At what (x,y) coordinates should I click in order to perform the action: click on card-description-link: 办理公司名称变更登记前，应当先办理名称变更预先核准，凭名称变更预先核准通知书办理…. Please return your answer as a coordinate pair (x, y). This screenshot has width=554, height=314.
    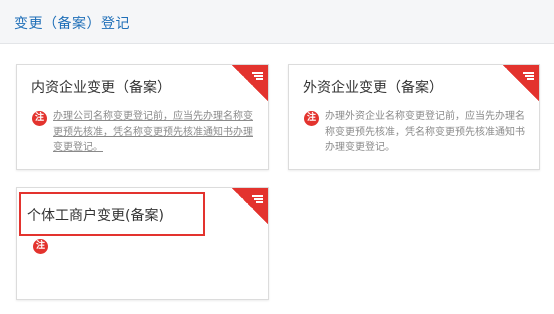
    Looking at the image, I should click on (153, 132).